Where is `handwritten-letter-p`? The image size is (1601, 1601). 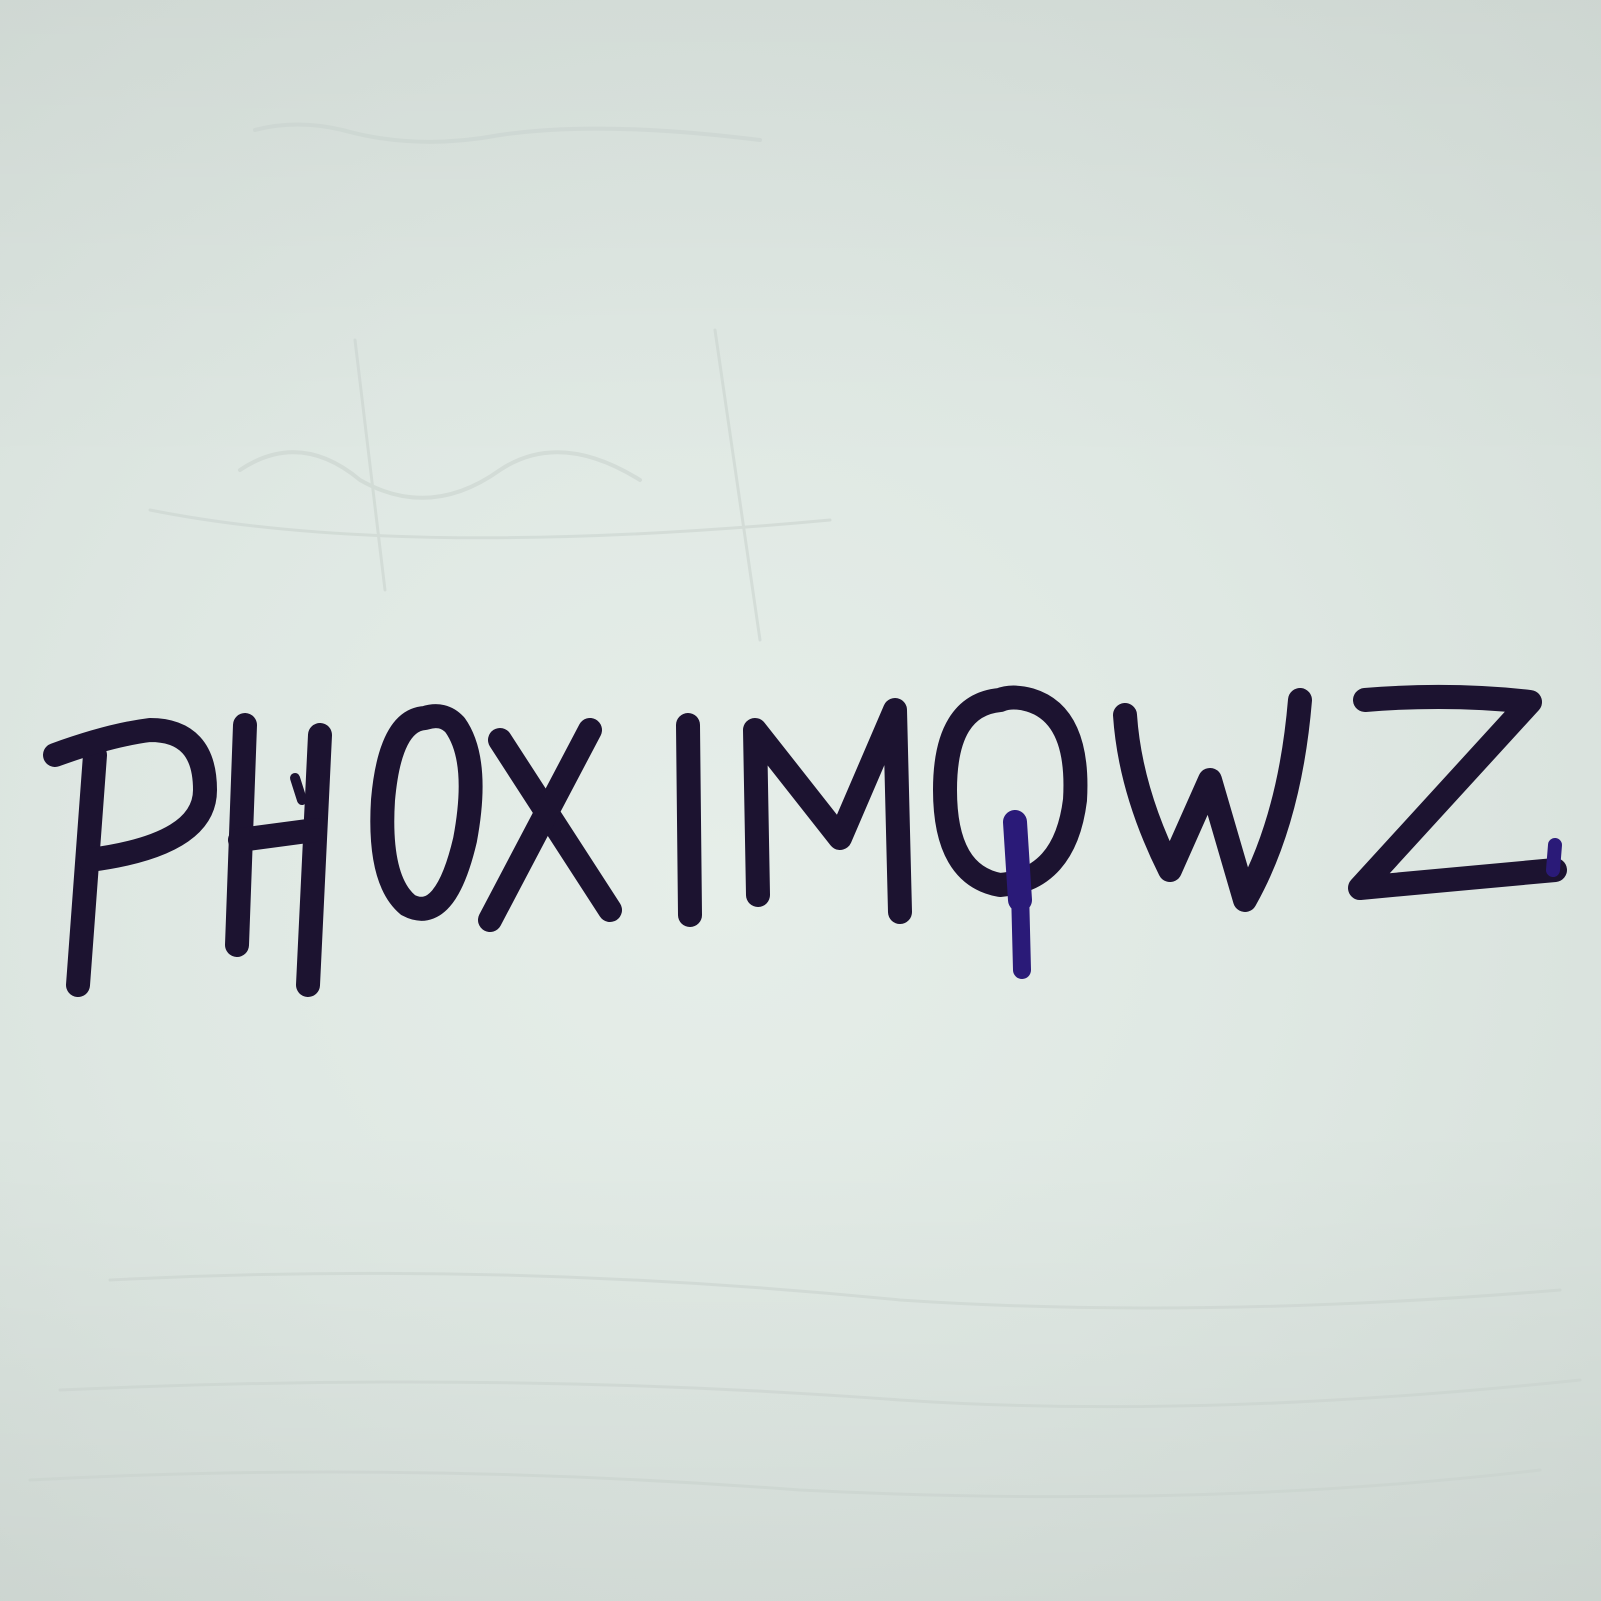 handwritten-letter-p is located at coordinates (130, 857).